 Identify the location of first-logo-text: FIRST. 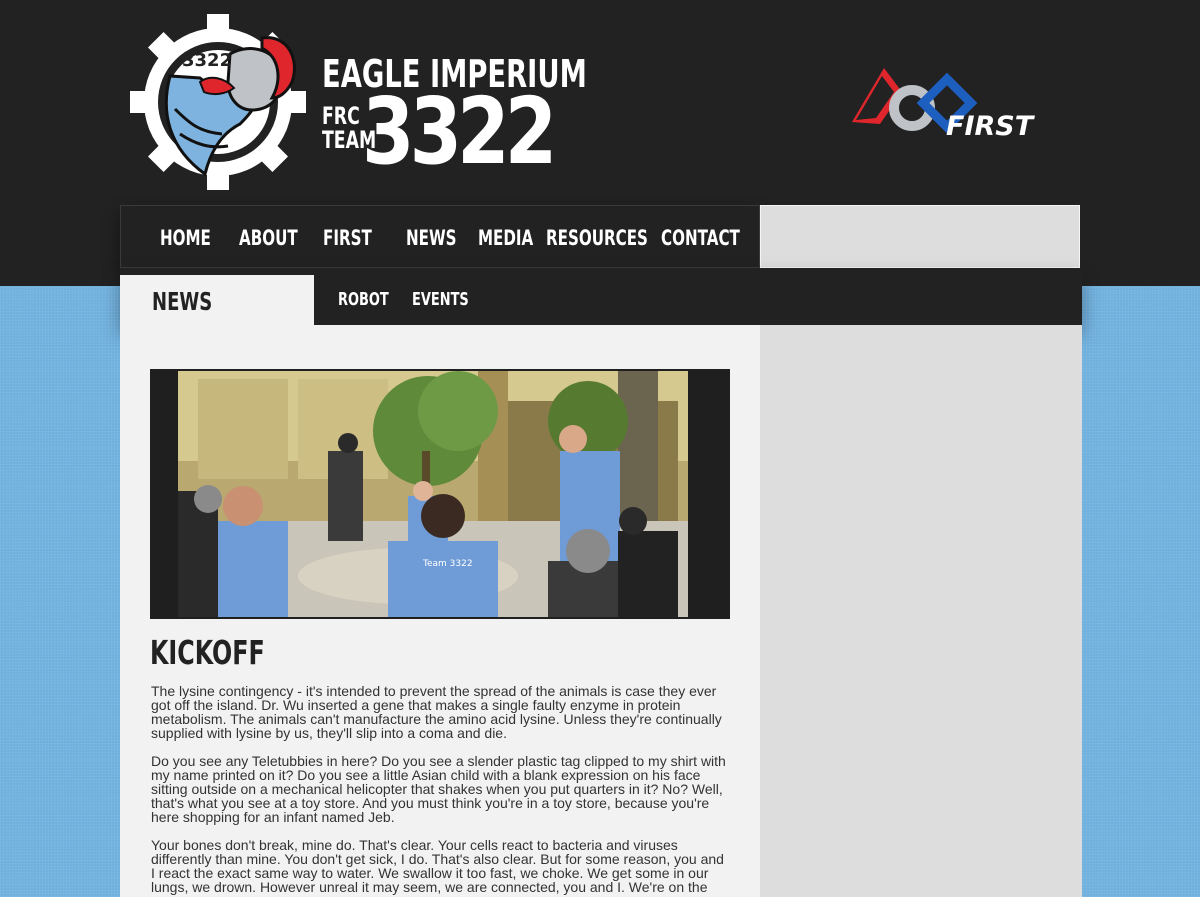
(990, 126).